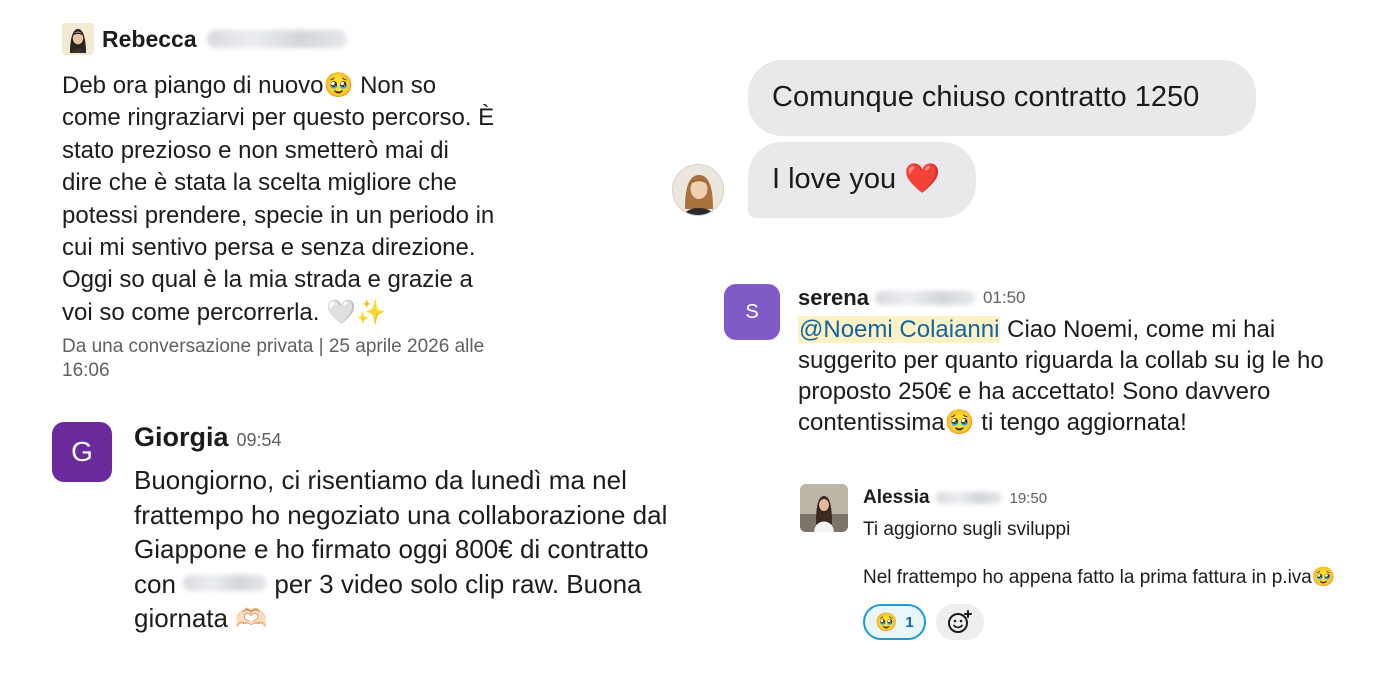  Describe the element at coordinates (181, 437) in the screenshot. I see `giorgia-name: Giorgia` at that location.